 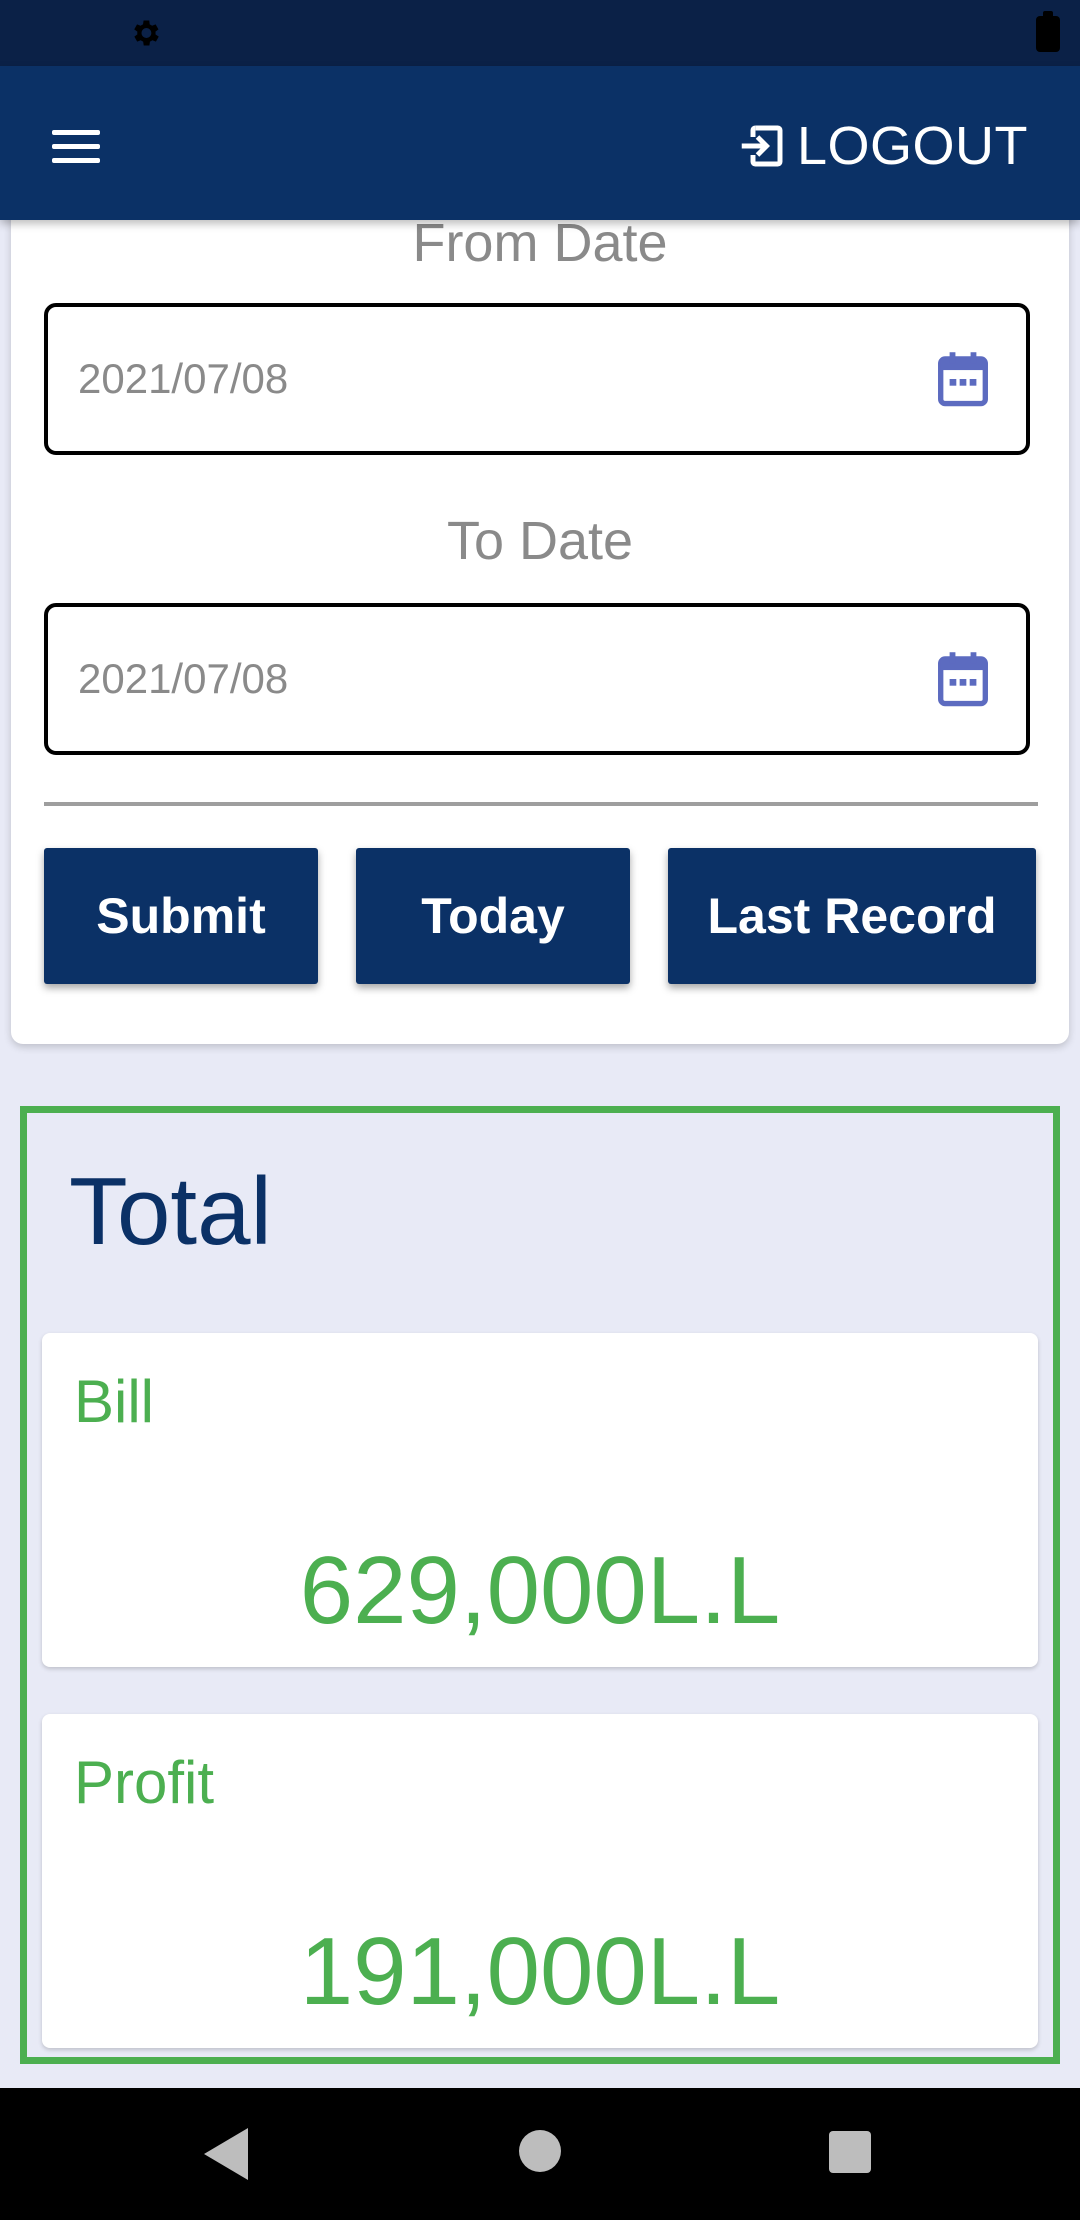 I want to click on today-button: Today, so click(x=493, y=916).